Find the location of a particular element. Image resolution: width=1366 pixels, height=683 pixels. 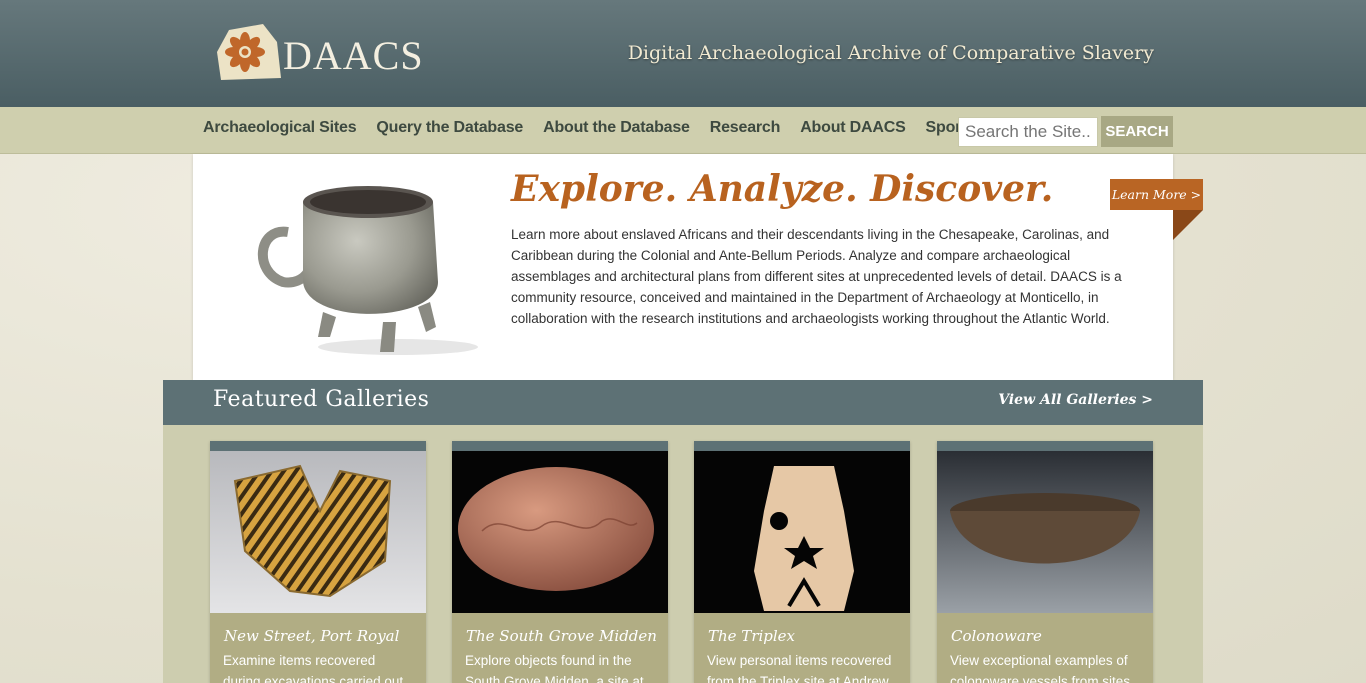

slipware-sherd-image is located at coordinates (318, 532).